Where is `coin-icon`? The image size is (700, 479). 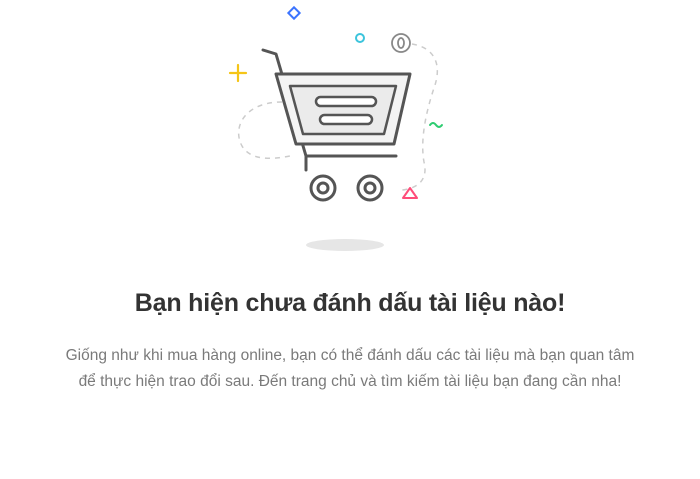
coin-icon is located at coordinates (401, 43).